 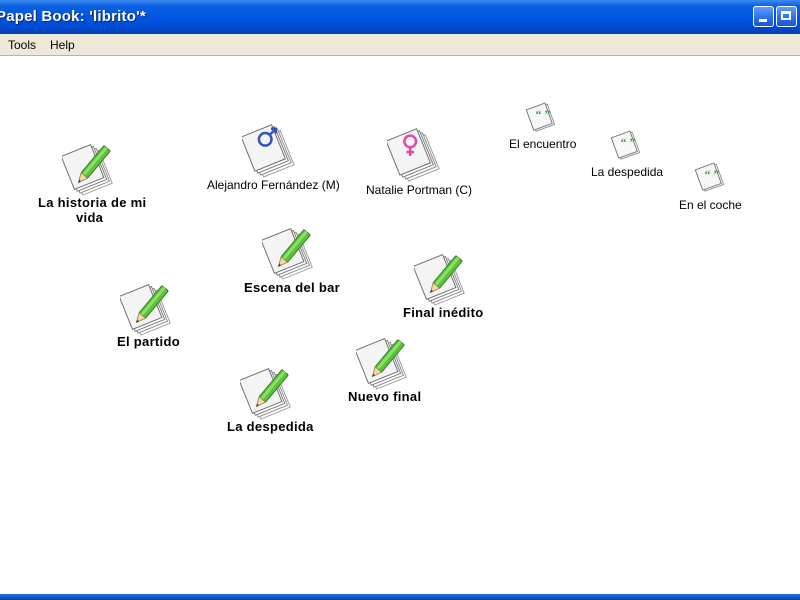 I want to click on dialogue-label: En el coche, so click(x=710, y=205).